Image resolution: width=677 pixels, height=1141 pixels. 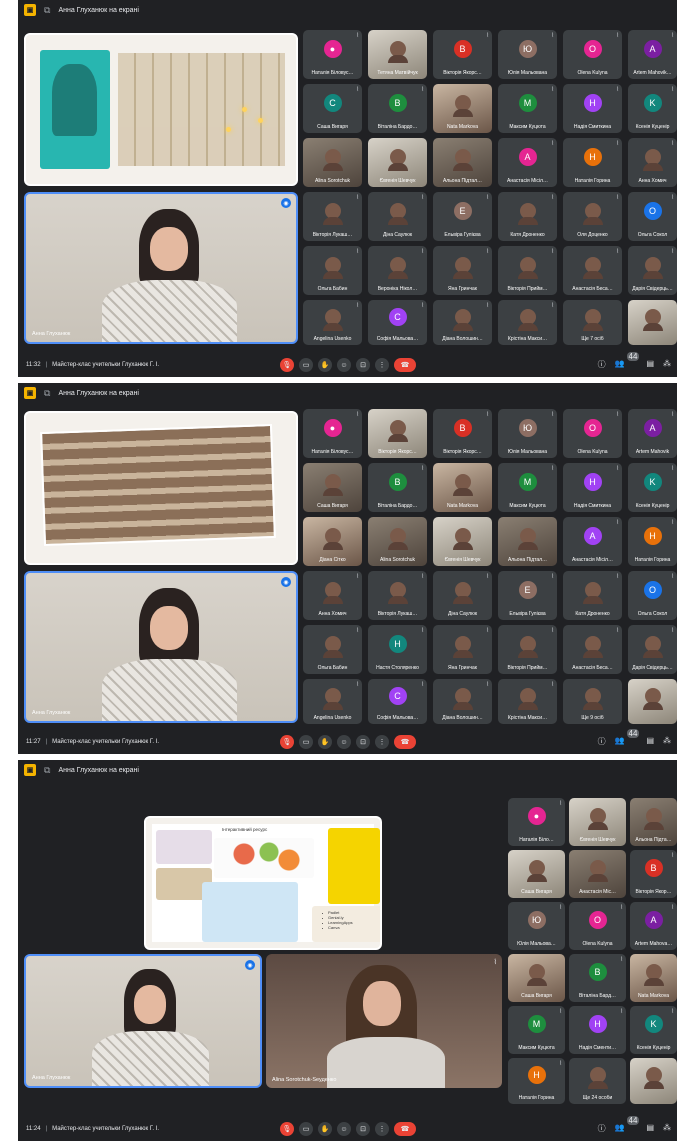 What do you see at coordinates (652, 433) in the screenshot?
I see `participant-tile: ⌇ A Artem Mahovik` at bounding box center [652, 433].